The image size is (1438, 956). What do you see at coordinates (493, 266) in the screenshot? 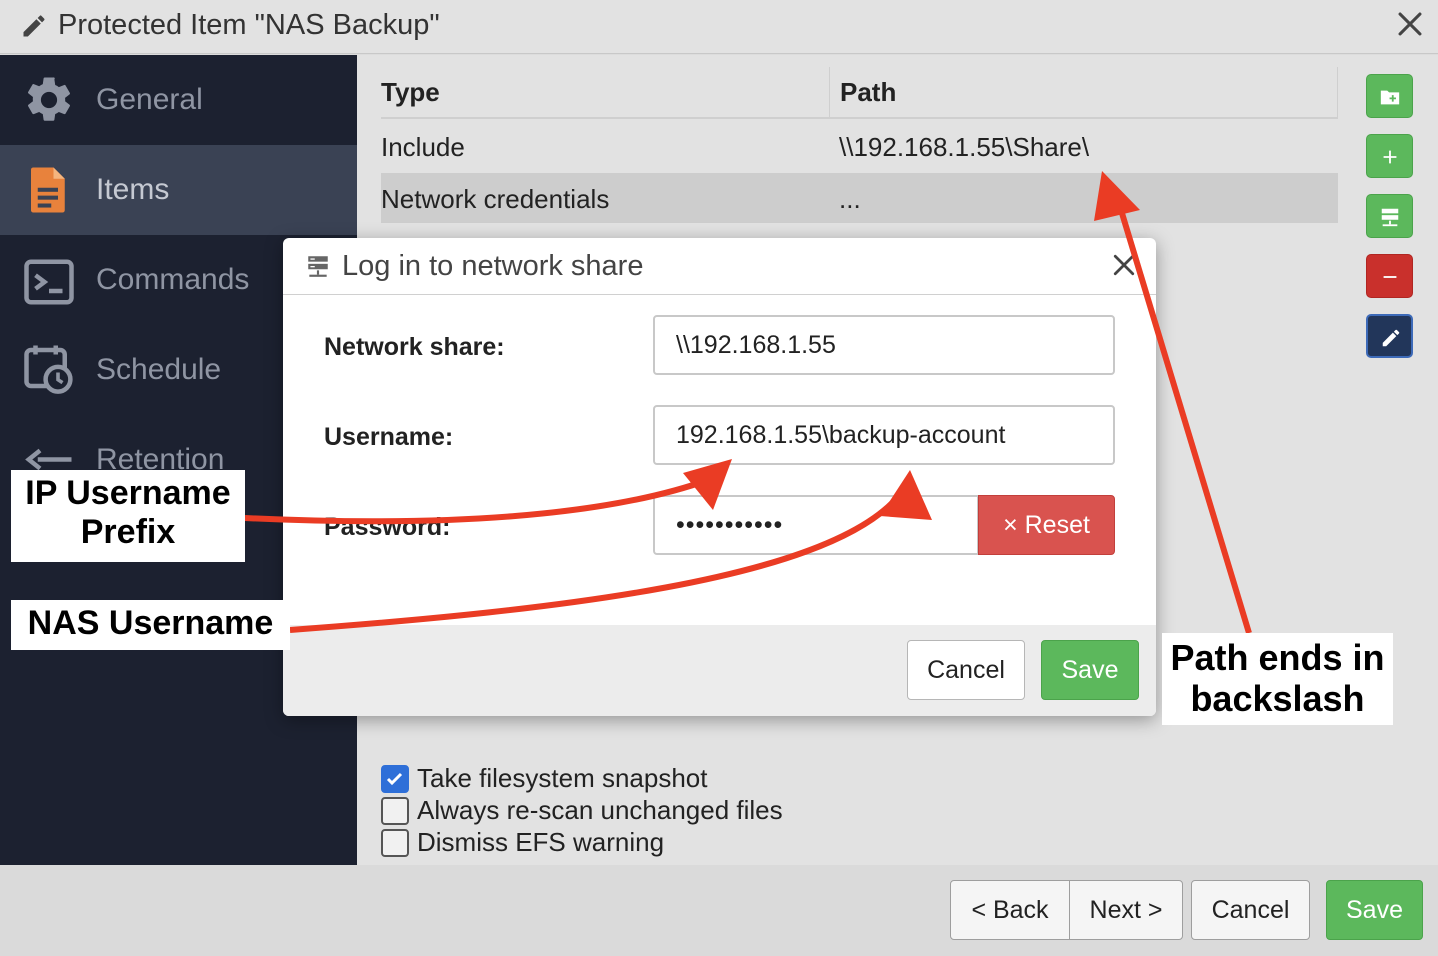
I see `modal-title: Log in to network share` at bounding box center [493, 266].